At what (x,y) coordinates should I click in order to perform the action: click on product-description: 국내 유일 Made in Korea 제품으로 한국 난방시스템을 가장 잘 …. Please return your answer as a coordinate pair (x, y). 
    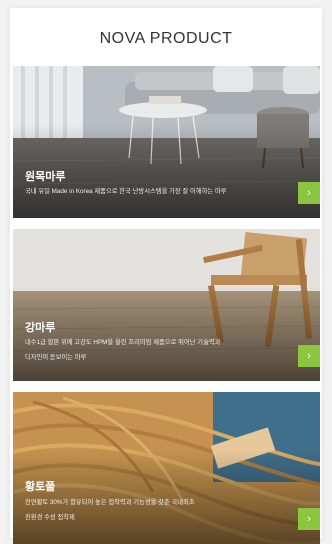
    Looking at the image, I should click on (126, 191).